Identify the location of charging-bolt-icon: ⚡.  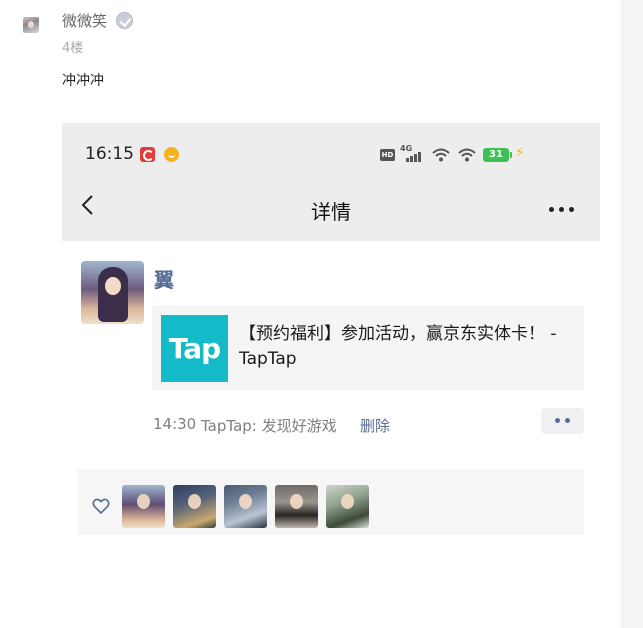
(520, 153).